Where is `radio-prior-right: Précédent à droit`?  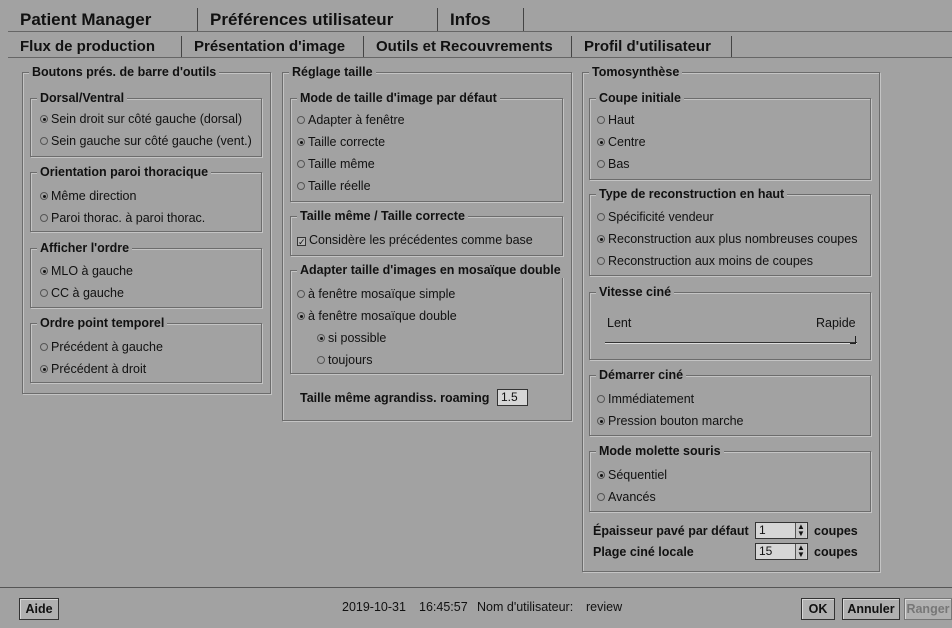
radio-prior-right: Précédent à droit is located at coordinates (93, 369).